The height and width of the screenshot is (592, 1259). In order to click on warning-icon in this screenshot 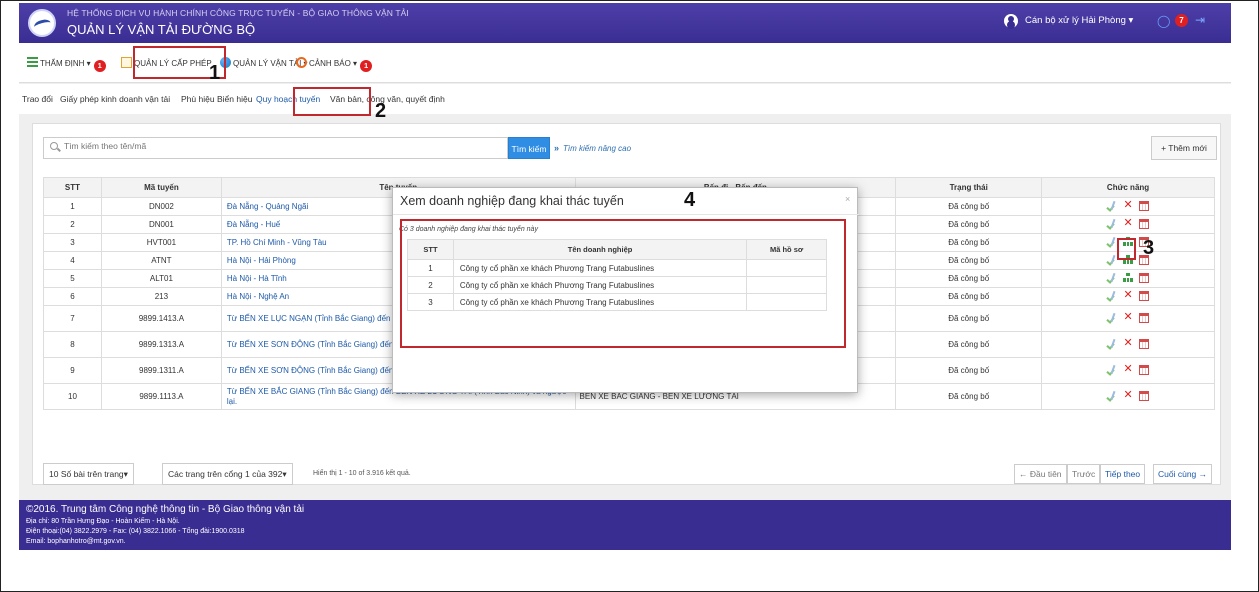, I will do `click(301, 62)`.